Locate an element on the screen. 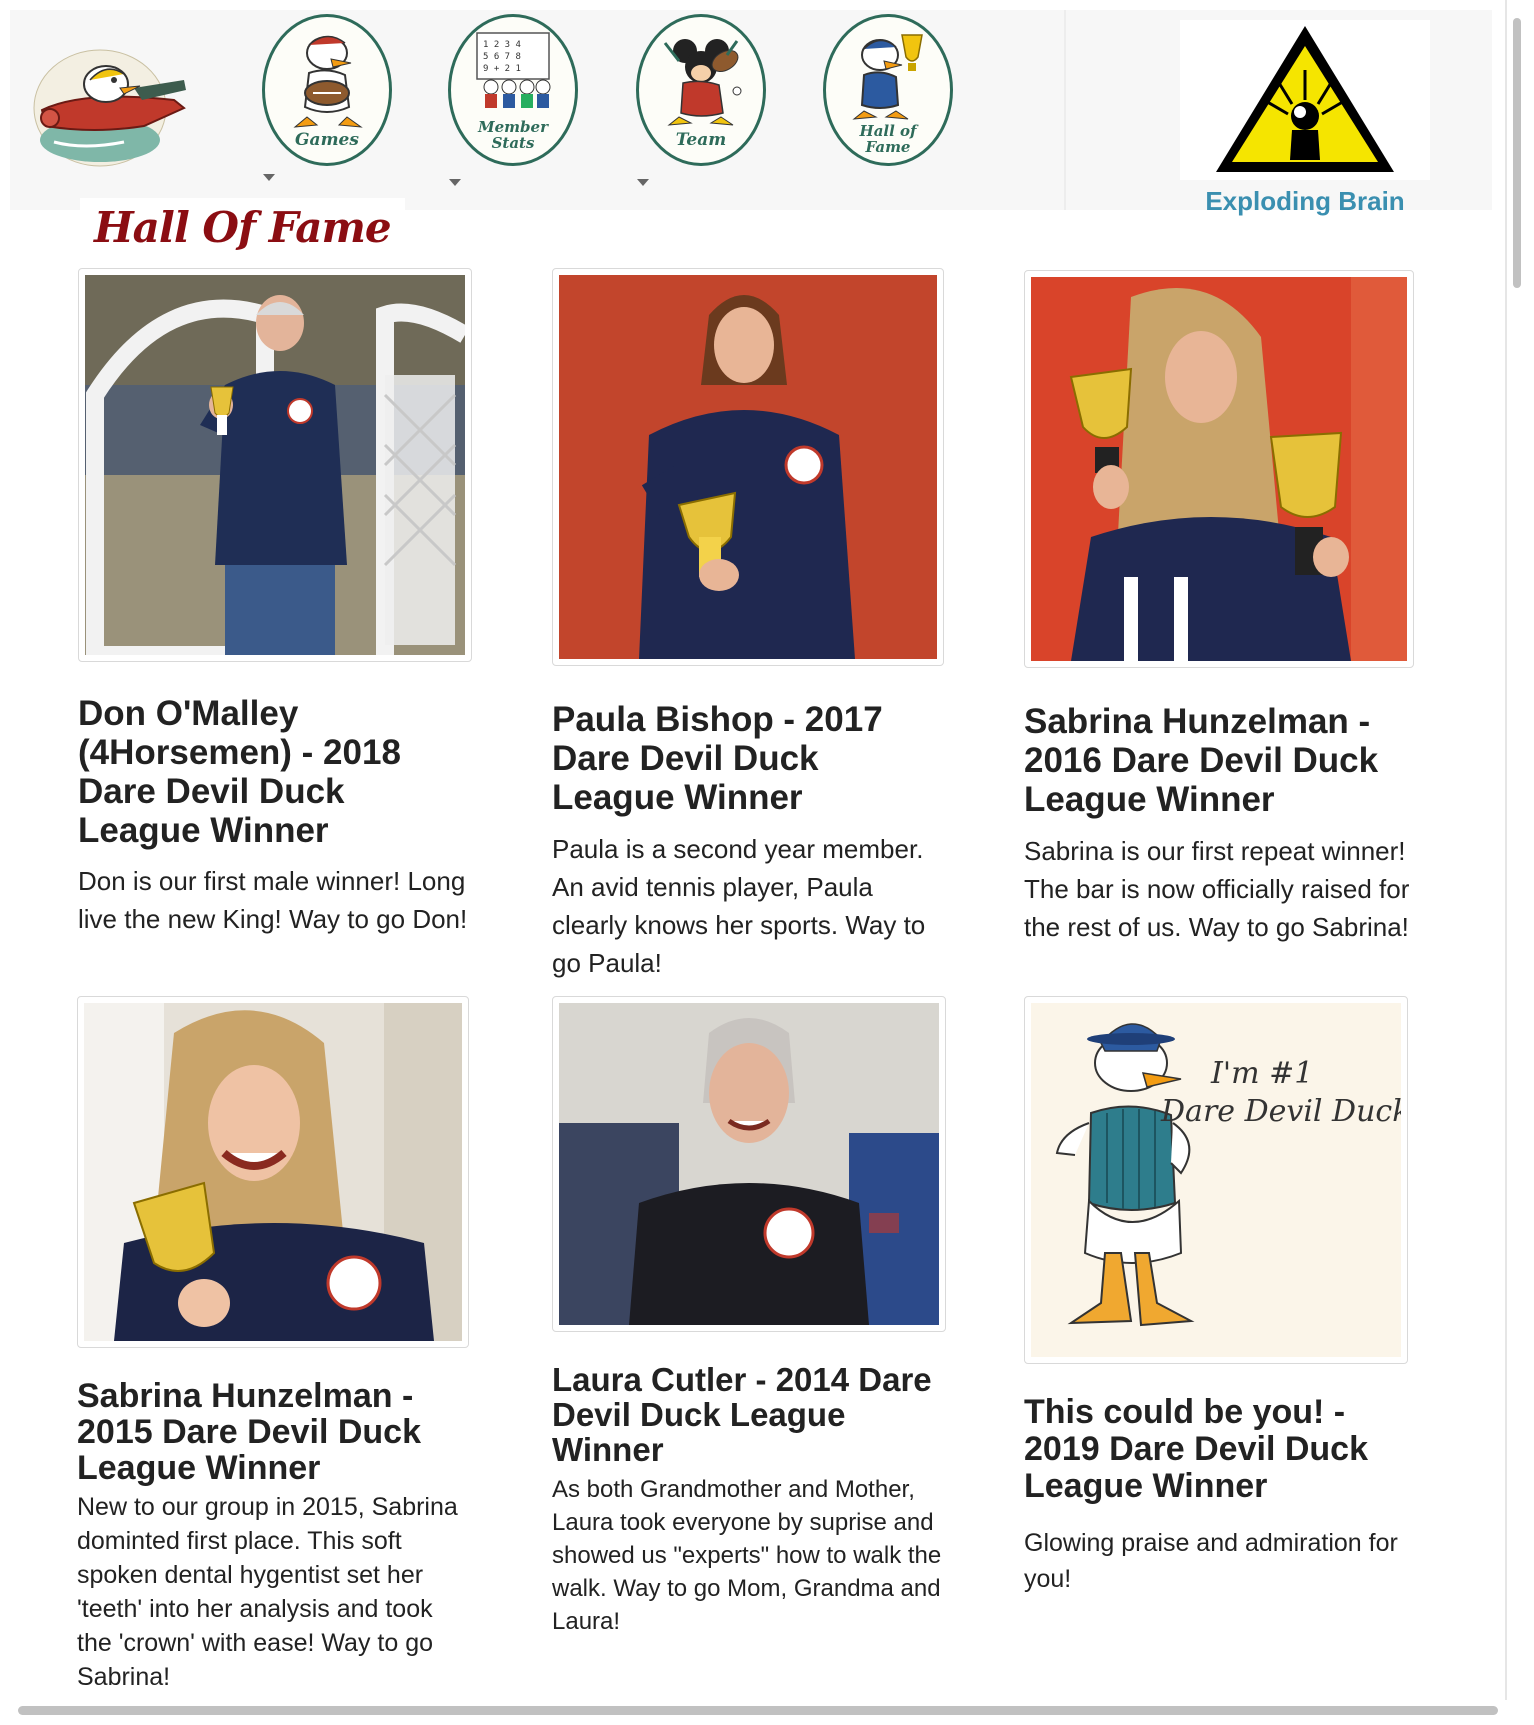 The height and width of the screenshot is (1725, 1534). hall-of-fame-badge: Hall of Fame is located at coordinates (888, 90).